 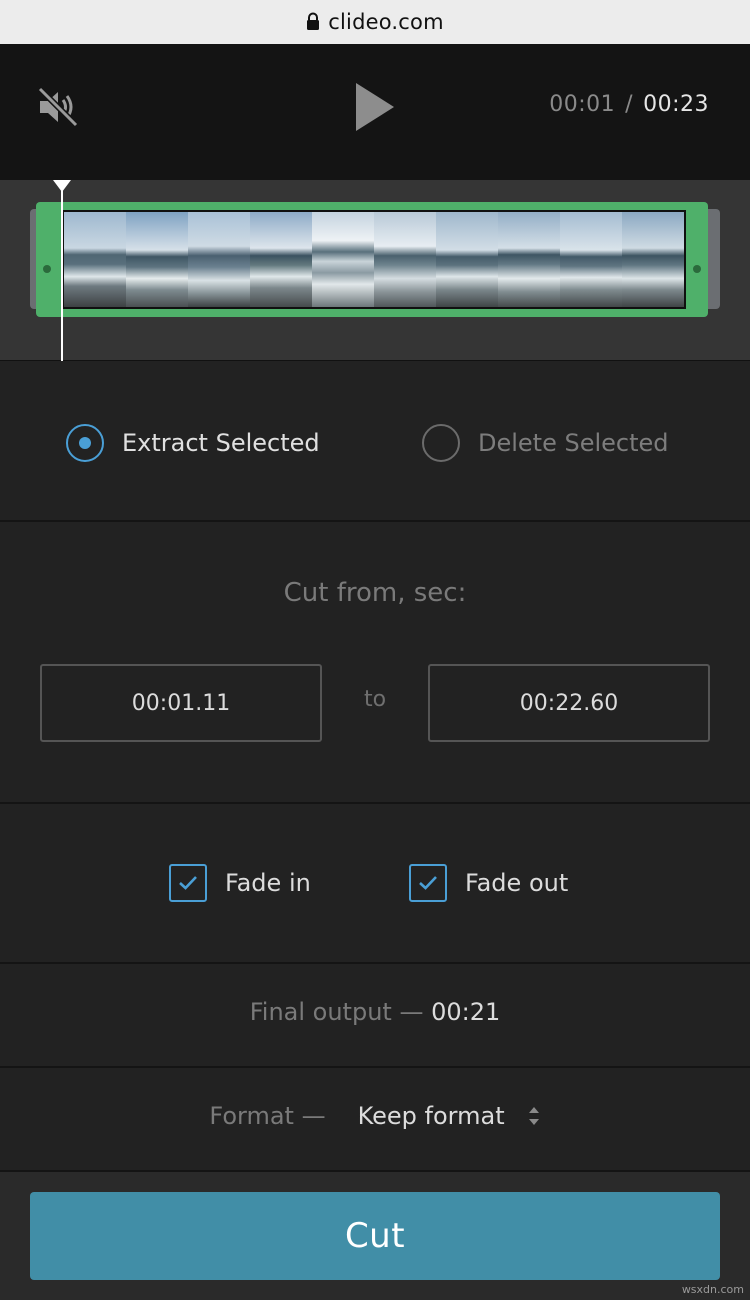 I want to click on extract-selected-option: Extract Selected, so click(x=193, y=443).